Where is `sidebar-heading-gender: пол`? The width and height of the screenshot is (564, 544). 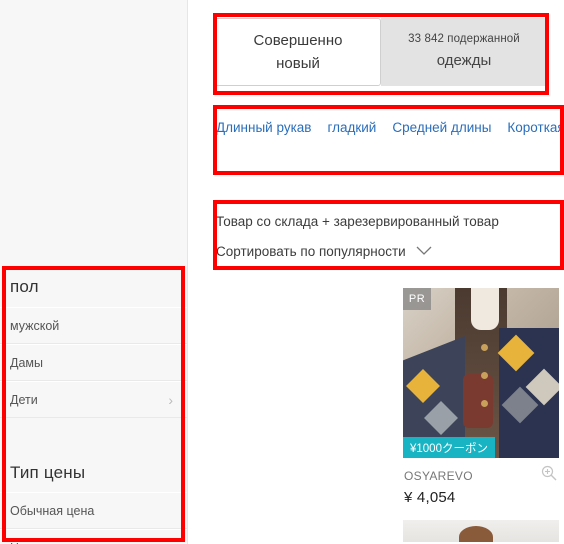 sidebar-heading-gender: пол is located at coordinates (24, 286).